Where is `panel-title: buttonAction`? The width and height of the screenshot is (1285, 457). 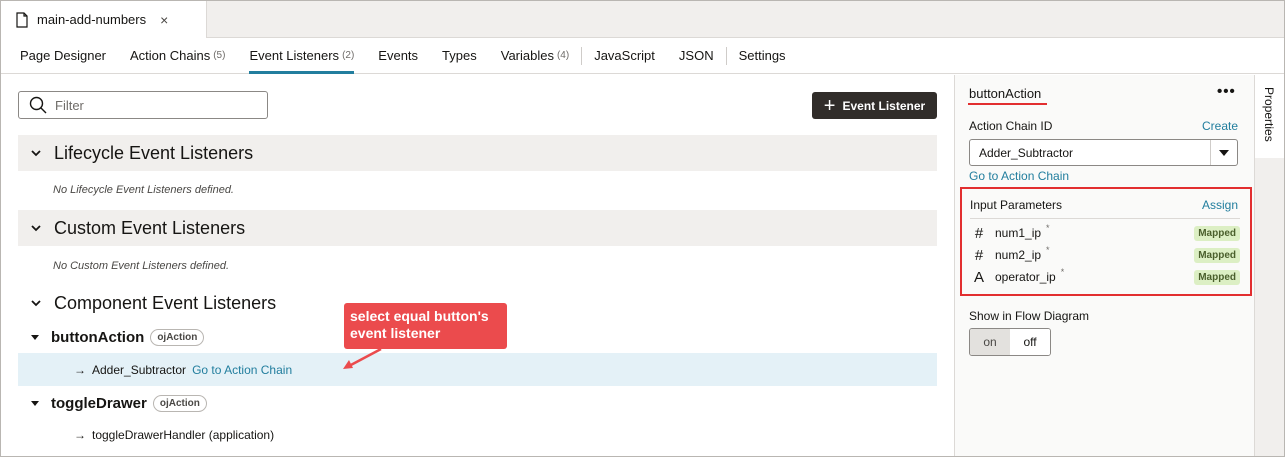
panel-title: buttonAction is located at coordinates (1005, 93).